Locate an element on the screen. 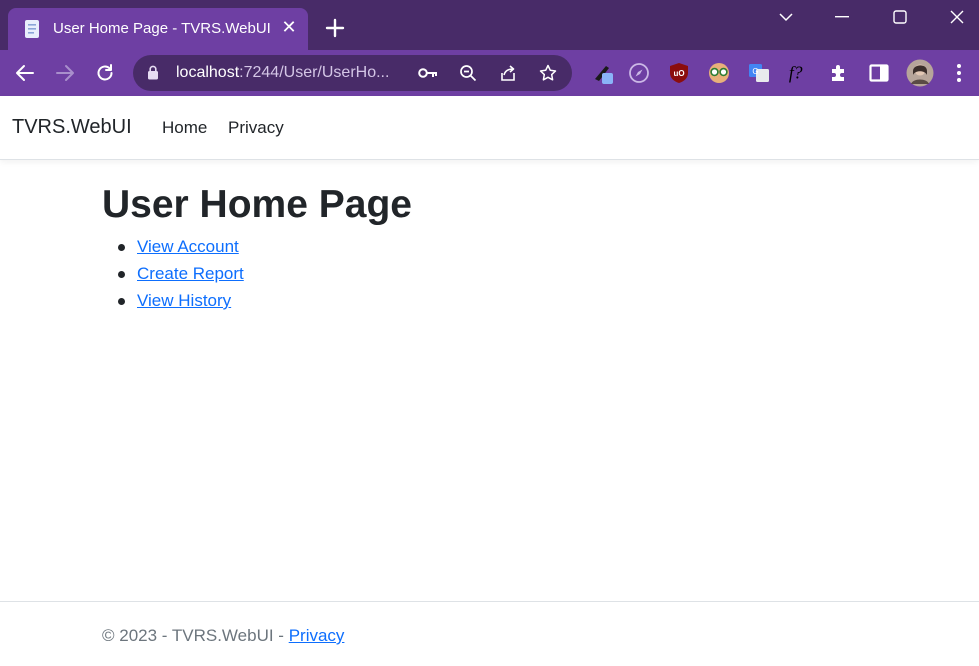 Image resolution: width=979 pixels, height=666 pixels. color-picker-extension-icon is located at coordinates (603, 73).